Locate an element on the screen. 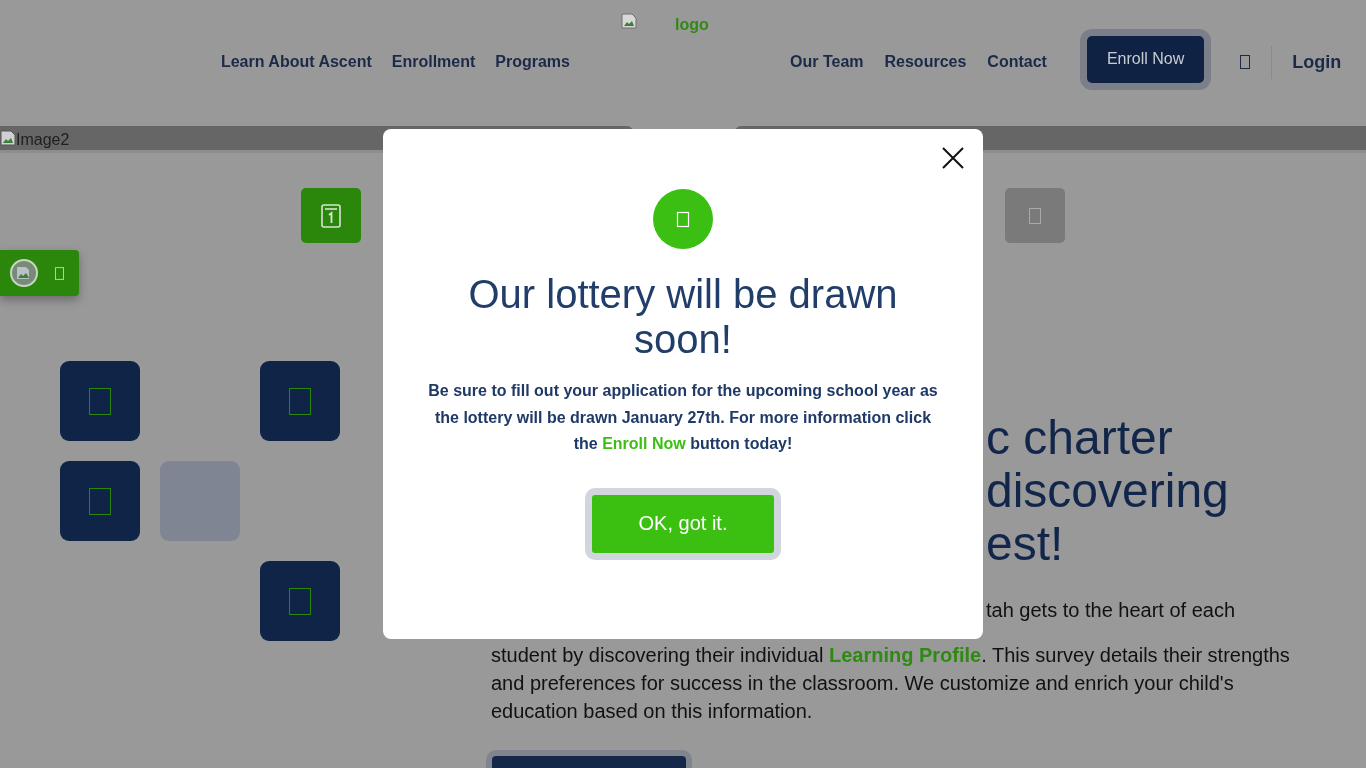 This screenshot has width=1366, height=768. enroll-now-button: Enroll Now is located at coordinates (1145, 59).